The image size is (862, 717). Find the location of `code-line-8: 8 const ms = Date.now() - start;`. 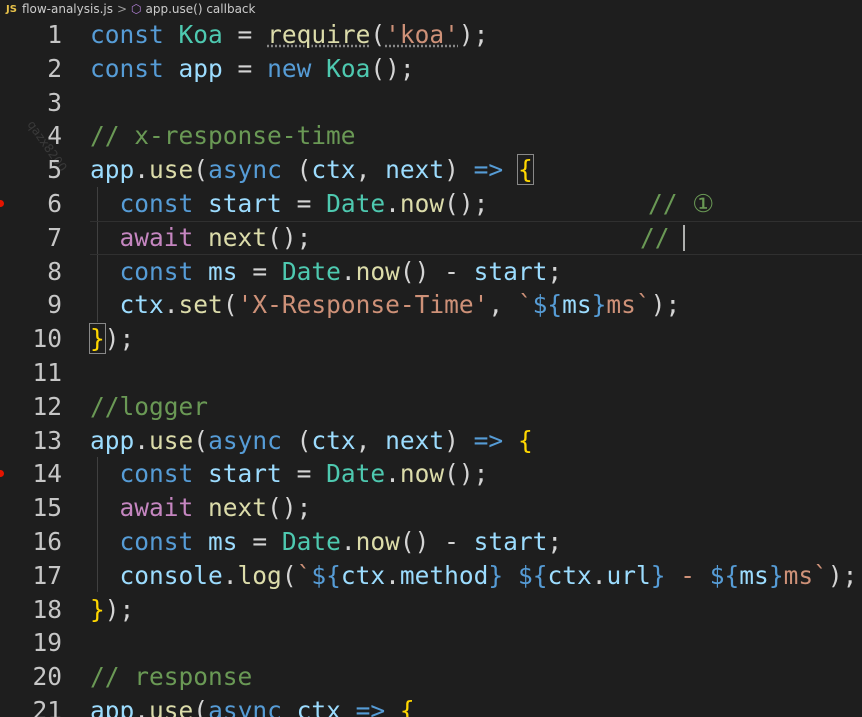

code-line-8: 8 const ms = Date.now() - start; is located at coordinates (431, 272).